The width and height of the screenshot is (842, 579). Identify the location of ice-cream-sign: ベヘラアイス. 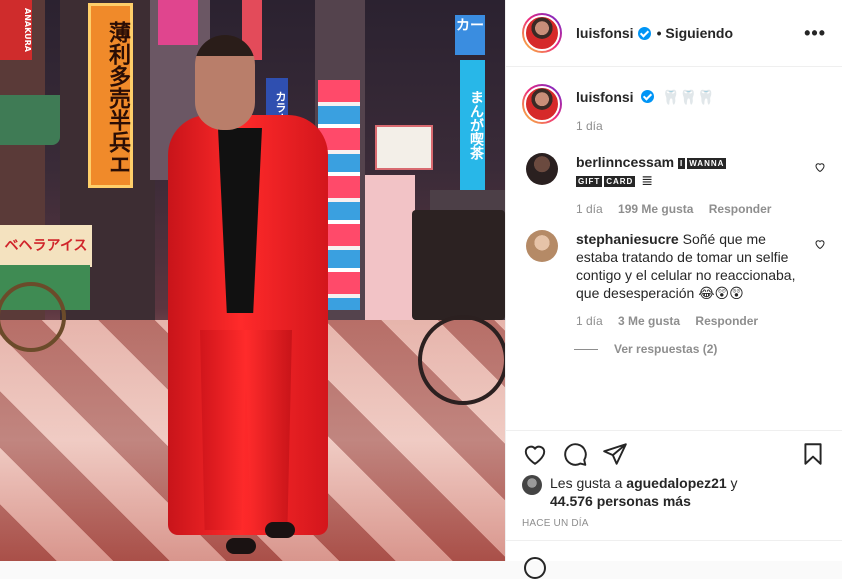
(46, 246).